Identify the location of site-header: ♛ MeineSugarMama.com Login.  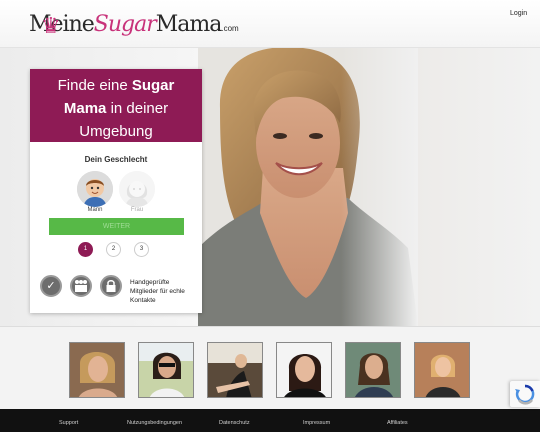
(270, 24).